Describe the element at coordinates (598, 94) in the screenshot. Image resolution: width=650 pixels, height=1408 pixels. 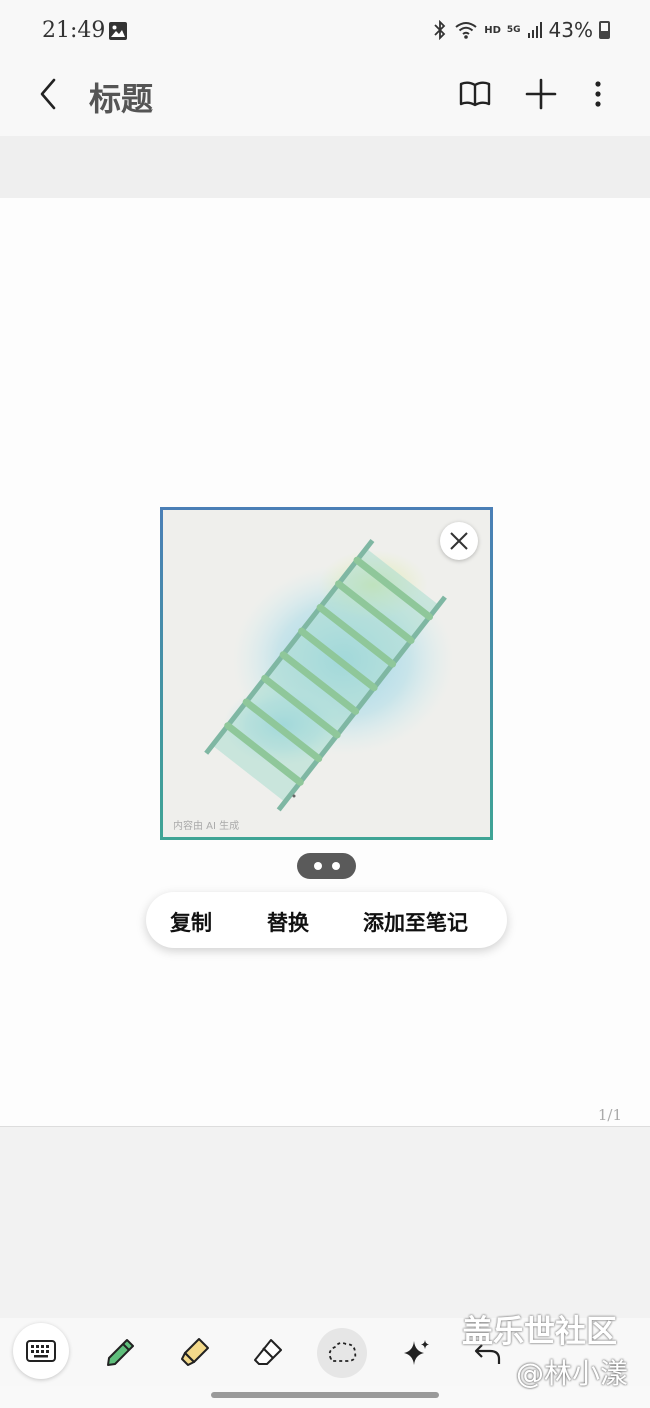
I see `more-icon` at that location.